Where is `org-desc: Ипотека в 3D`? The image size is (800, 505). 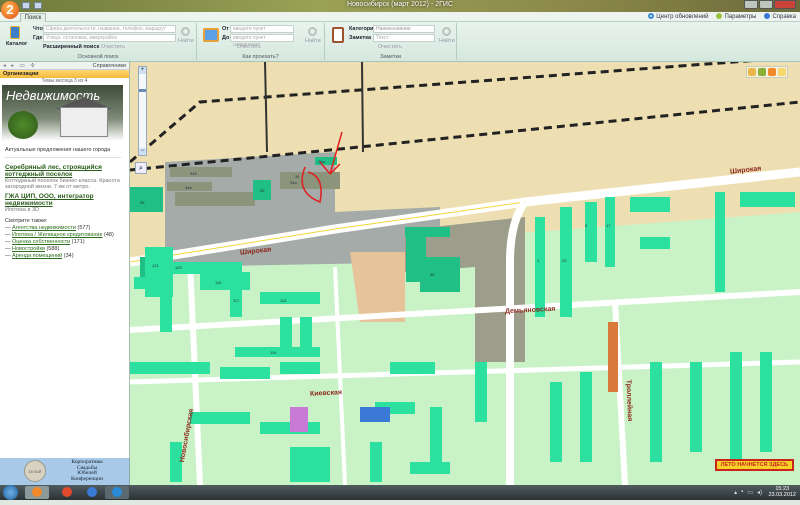
org-desc: Ипотека в 3D is located at coordinates (22, 210).